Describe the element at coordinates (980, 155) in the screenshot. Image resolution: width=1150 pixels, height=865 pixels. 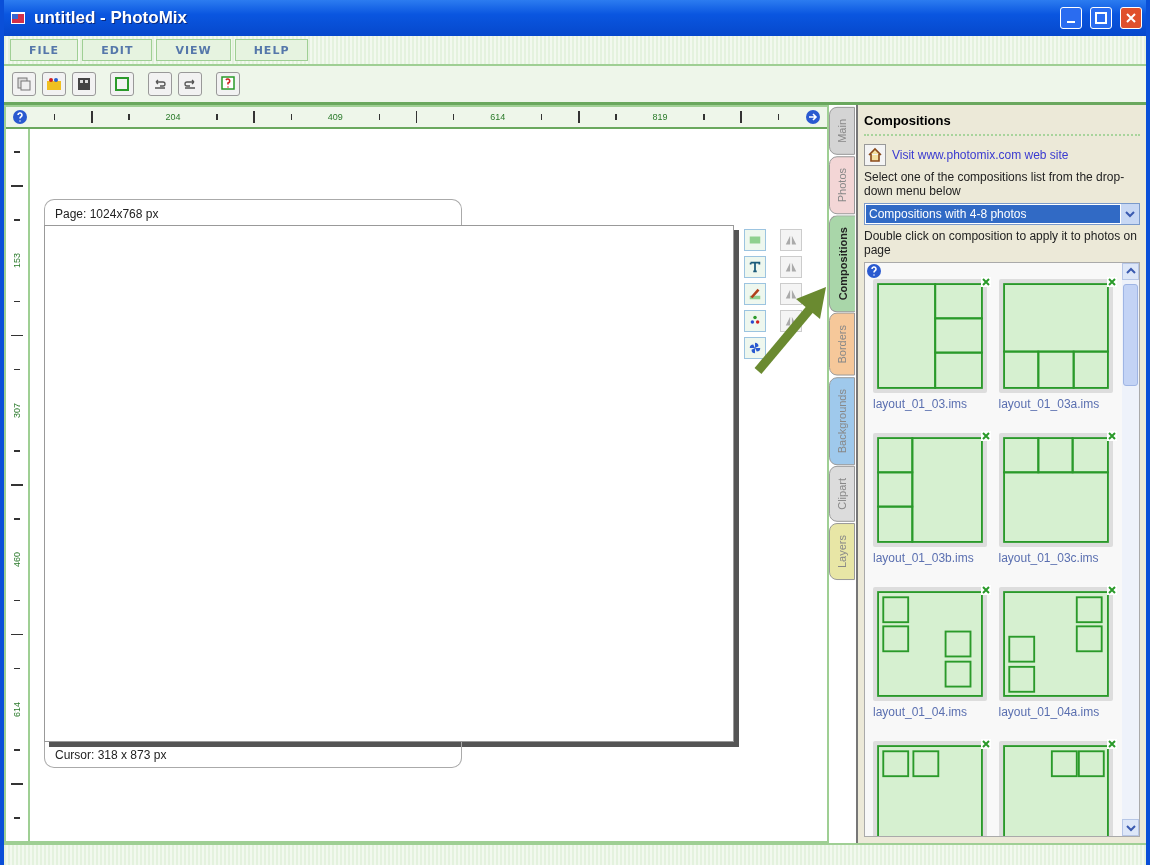
I see `website-link: Visit www.photomix.com web site` at that location.